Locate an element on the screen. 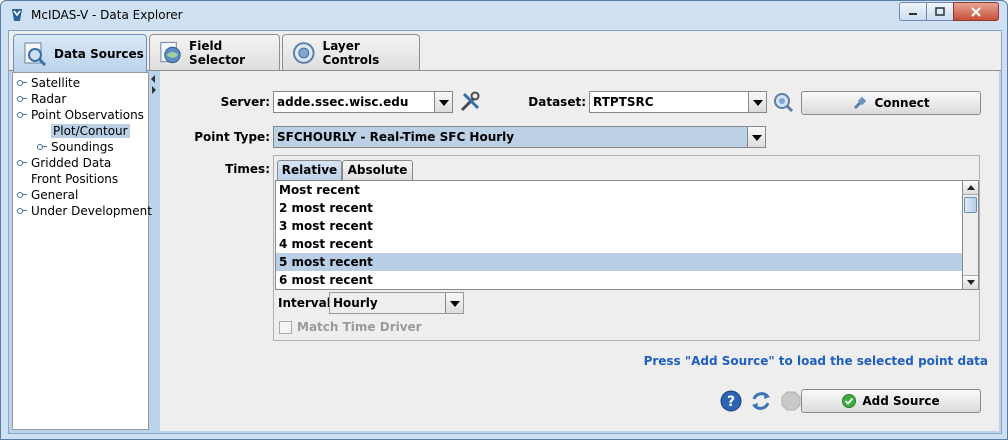 Image resolution: width=1008 pixels, height=440 pixels. minimize-icon is located at coordinates (913, 13).